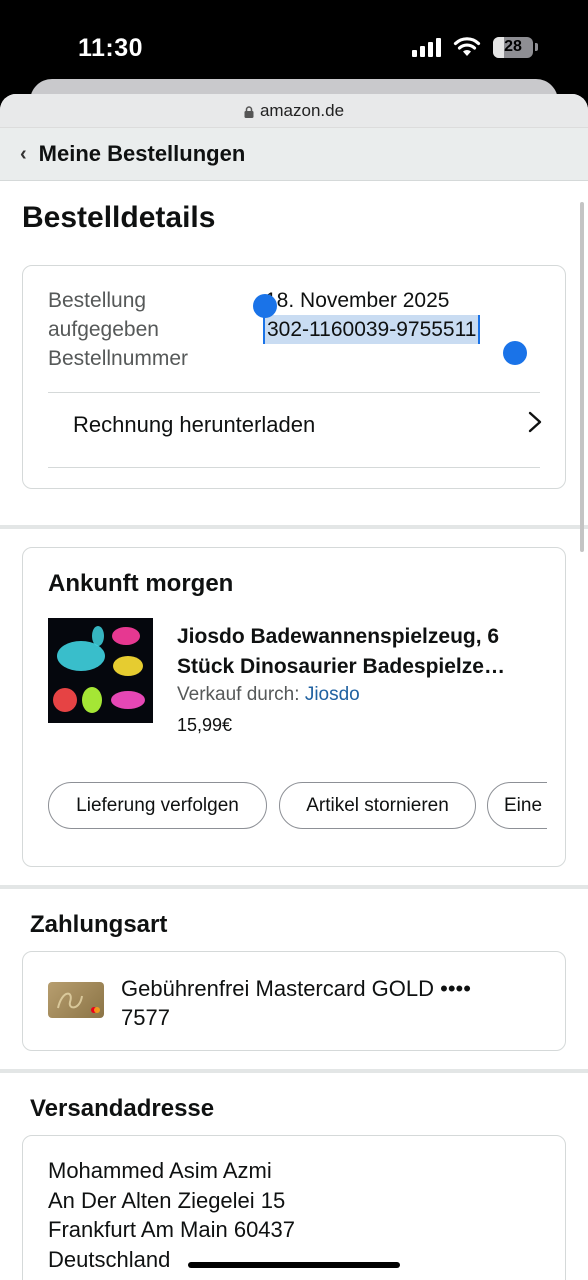  Describe the element at coordinates (515, 353) in the screenshot. I see `selection-end-handle` at that location.